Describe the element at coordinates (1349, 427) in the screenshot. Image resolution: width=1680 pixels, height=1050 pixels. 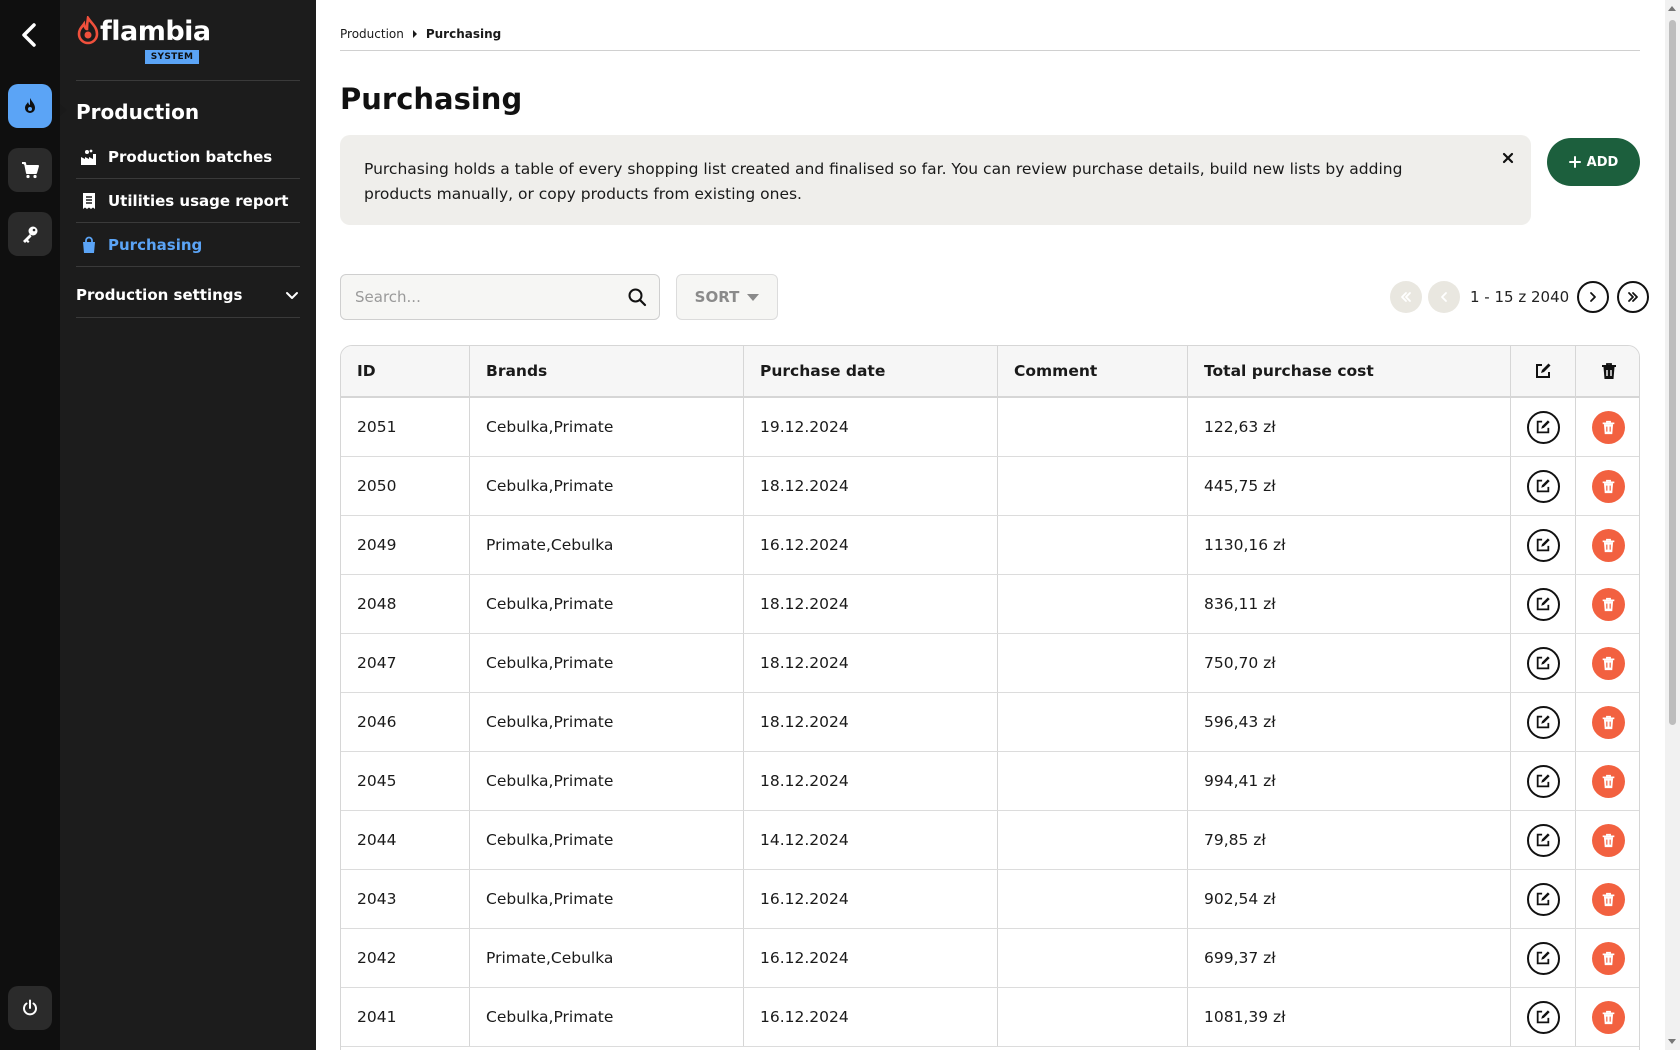
I see `cell-total-purchase-cost: 122,63 zł` at that location.